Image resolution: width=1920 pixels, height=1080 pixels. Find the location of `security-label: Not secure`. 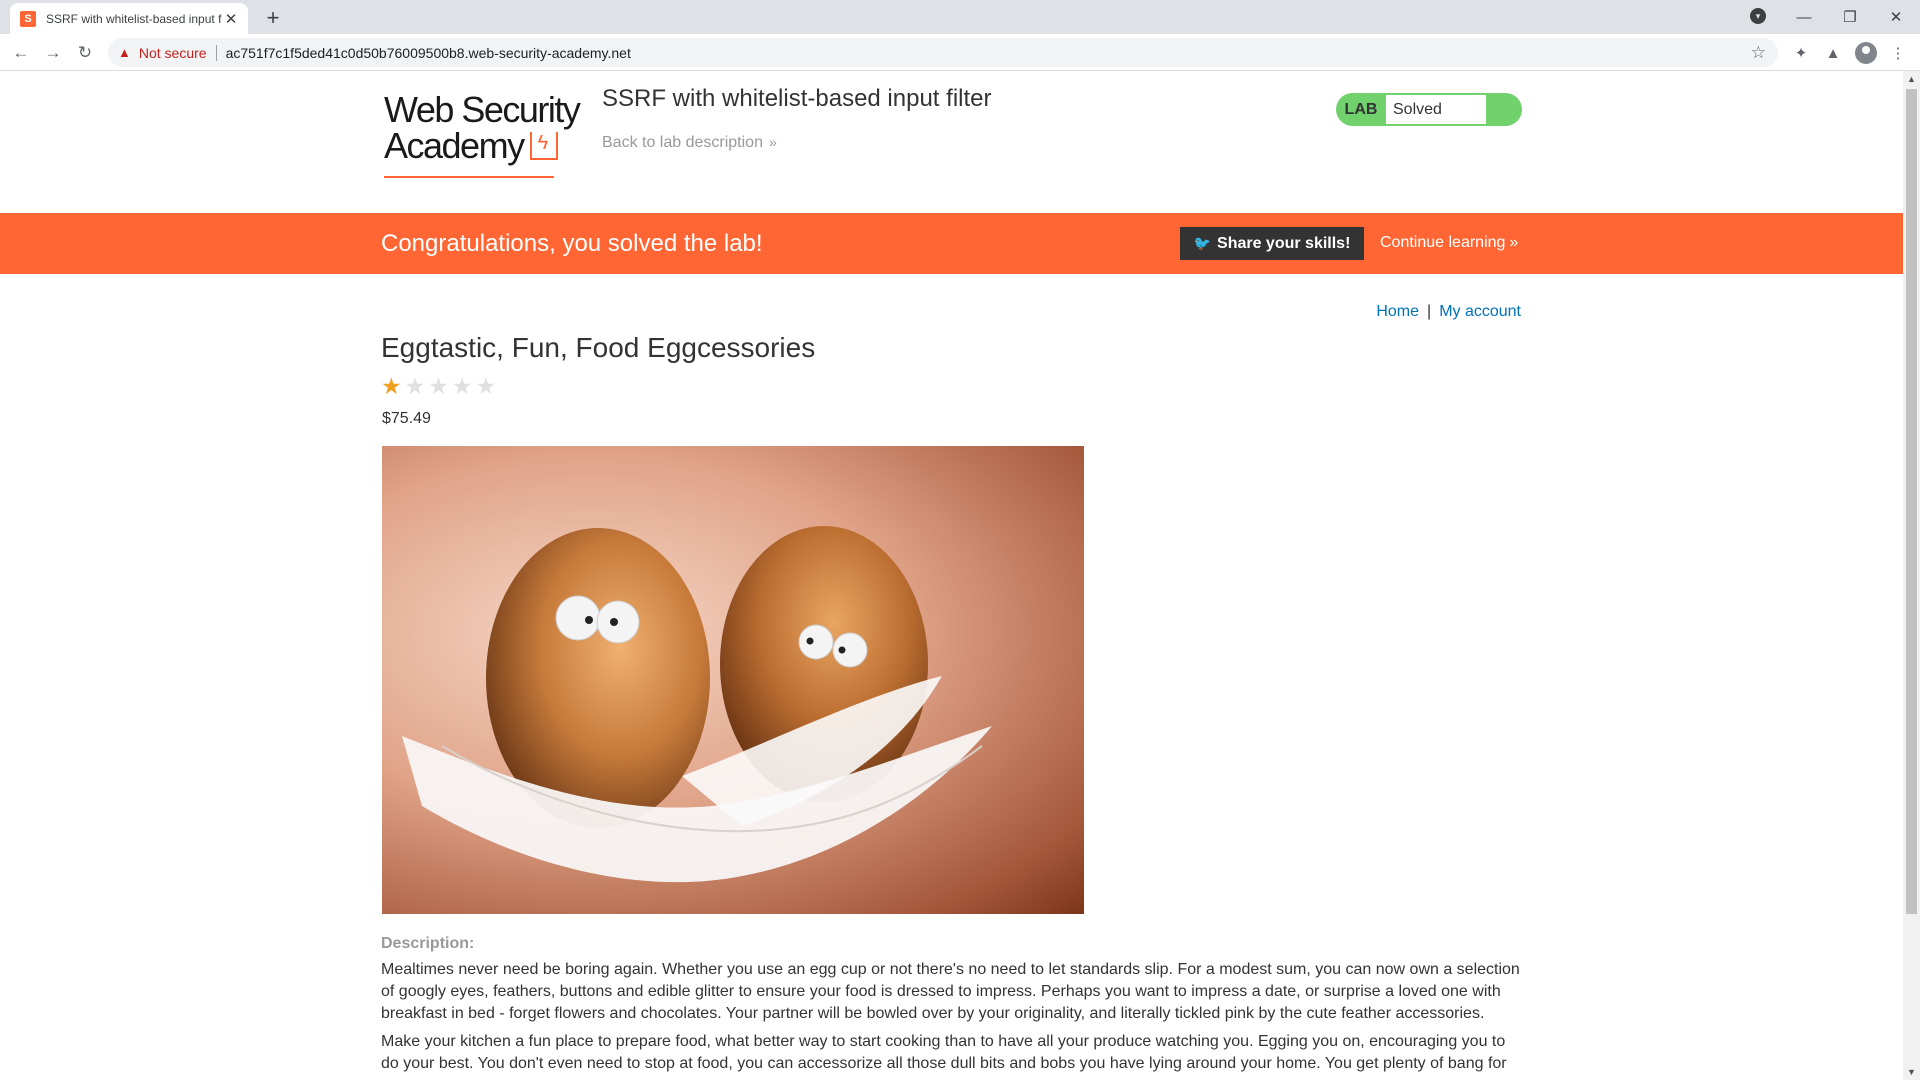

security-label: Not secure is located at coordinates (173, 53).